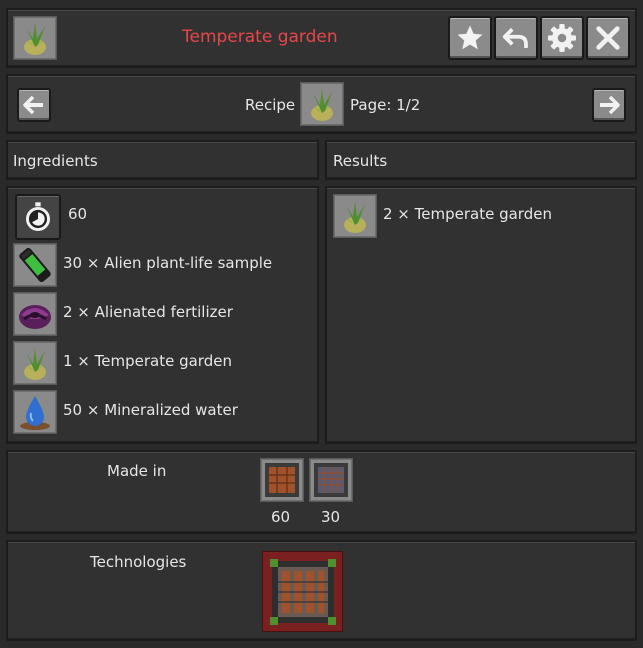  I want to click on back-button, so click(516, 38).